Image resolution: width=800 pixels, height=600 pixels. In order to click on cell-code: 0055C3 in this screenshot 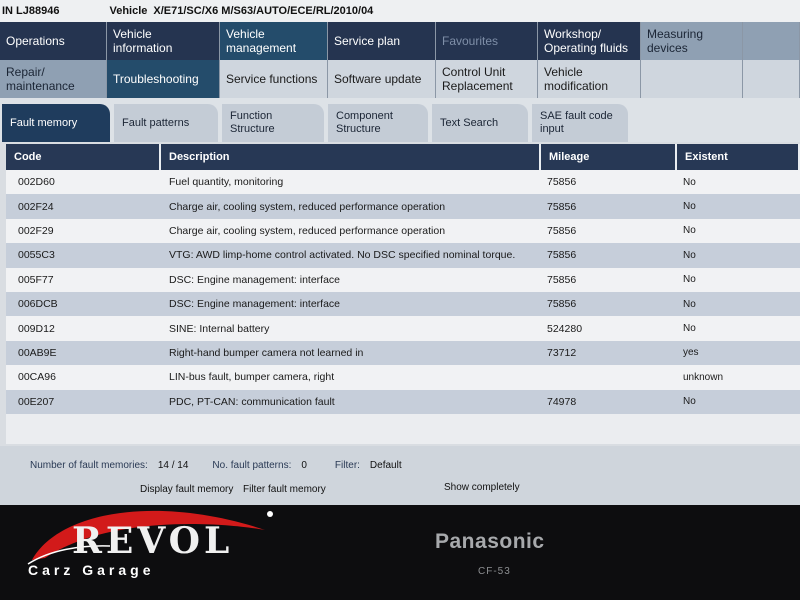, I will do `click(36, 255)`.